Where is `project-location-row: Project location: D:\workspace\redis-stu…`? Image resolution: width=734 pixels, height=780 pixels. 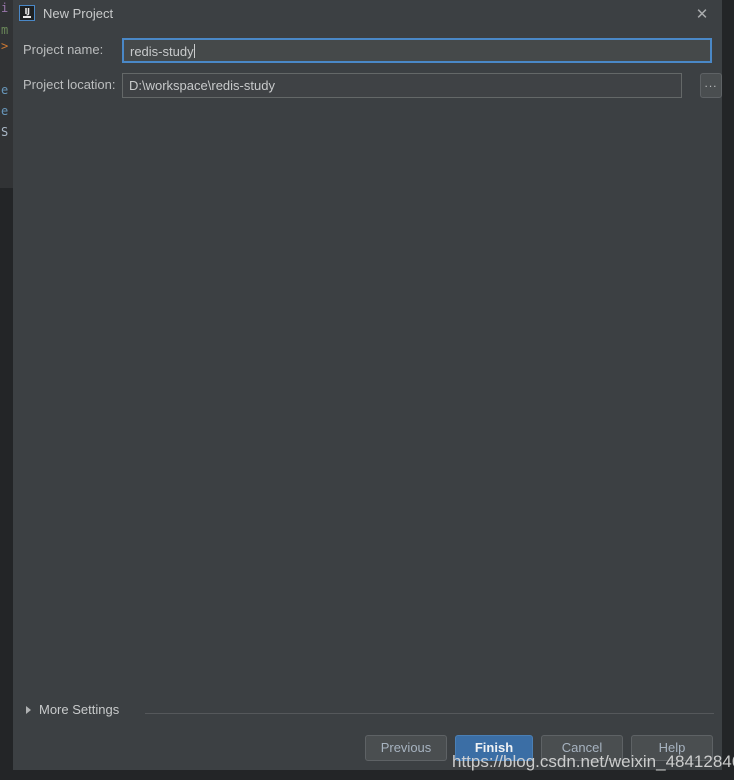
project-location-row: Project location: D:\workspace\redis-stu… is located at coordinates (367, 86).